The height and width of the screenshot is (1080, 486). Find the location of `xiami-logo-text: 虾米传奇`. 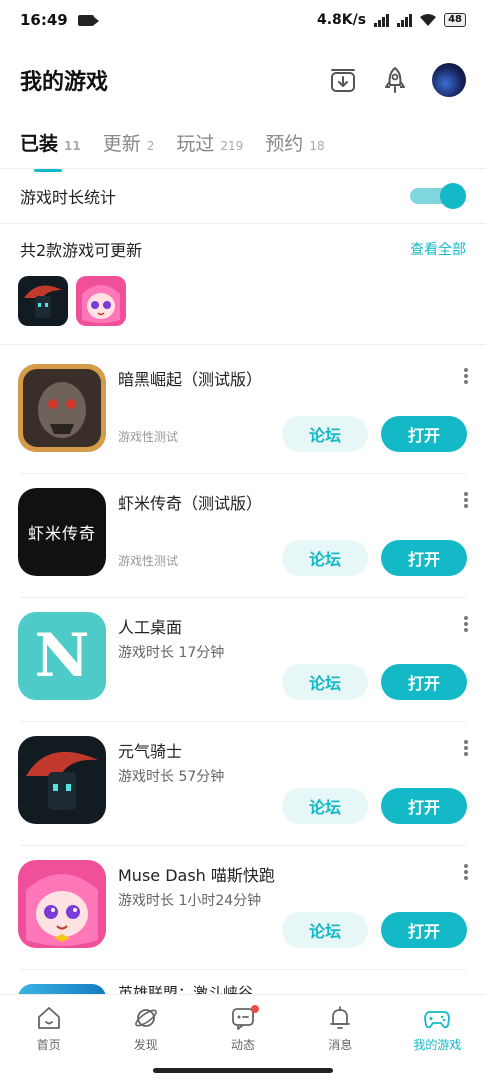

xiami-logo-text: 虾米传奇 is located at coordinates (61, 533).